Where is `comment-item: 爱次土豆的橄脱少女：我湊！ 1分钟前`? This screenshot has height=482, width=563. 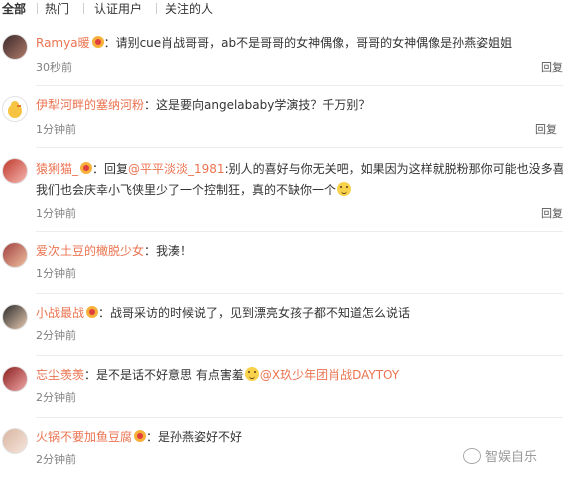
comment-item: 爱次土豆的橄脱少女：我湊！ 1分钟前 is located at coordinates (281, 263).